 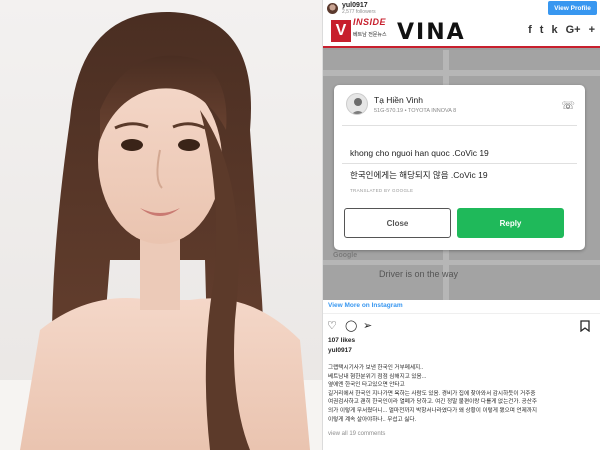 I want to click on phone-icon: ☏, so click(x=568, y=105).